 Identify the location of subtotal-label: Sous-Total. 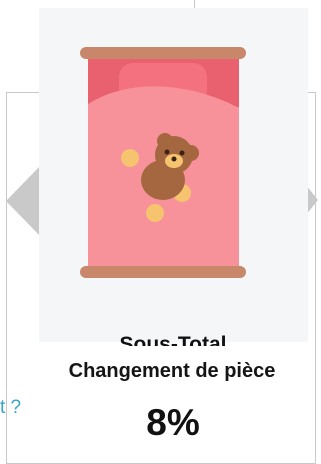
(173, 339).